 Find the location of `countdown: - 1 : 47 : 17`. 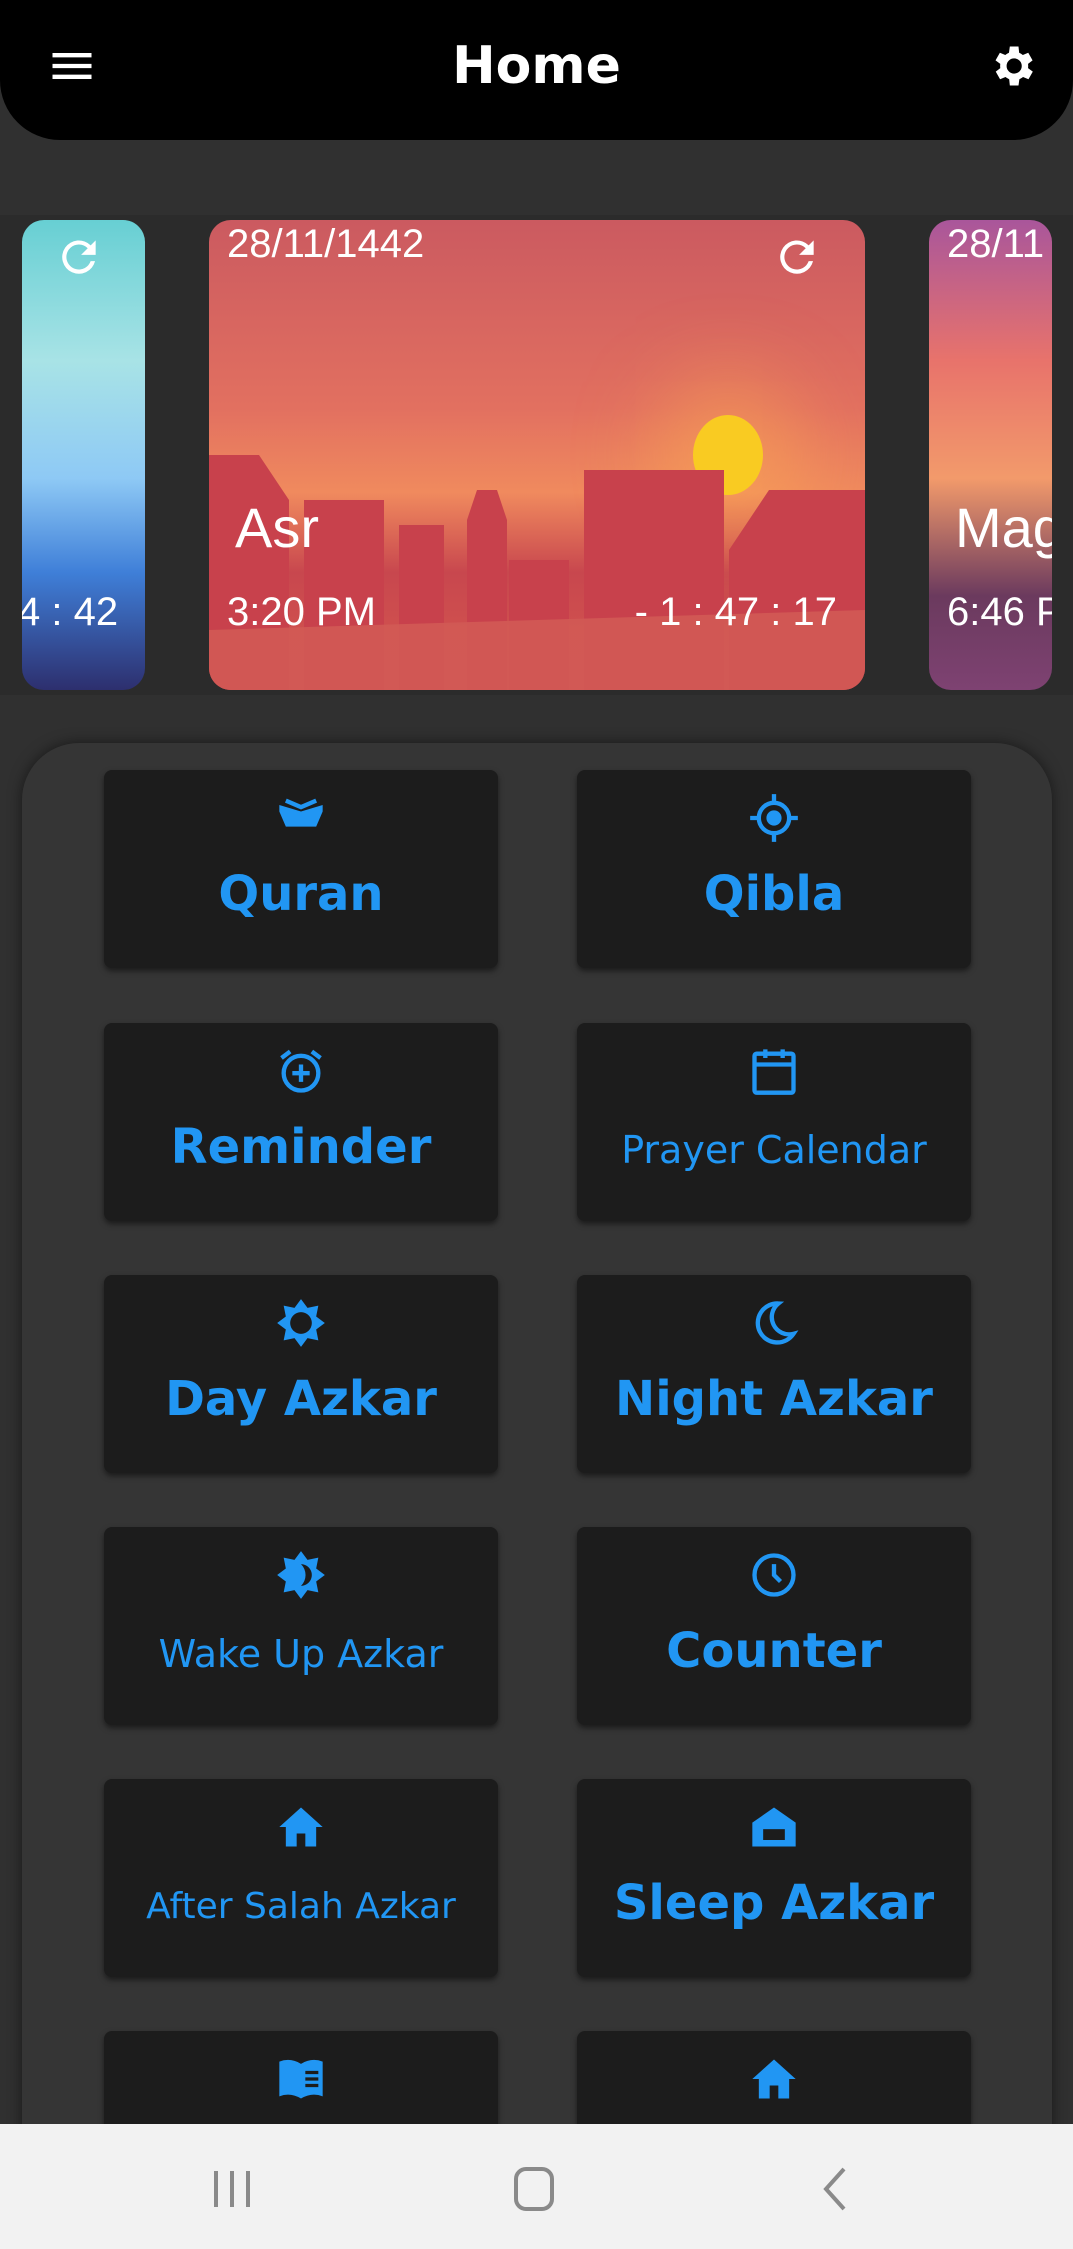

countdown: - 1 : 47 : 17 is located at coordinates (735, 612).